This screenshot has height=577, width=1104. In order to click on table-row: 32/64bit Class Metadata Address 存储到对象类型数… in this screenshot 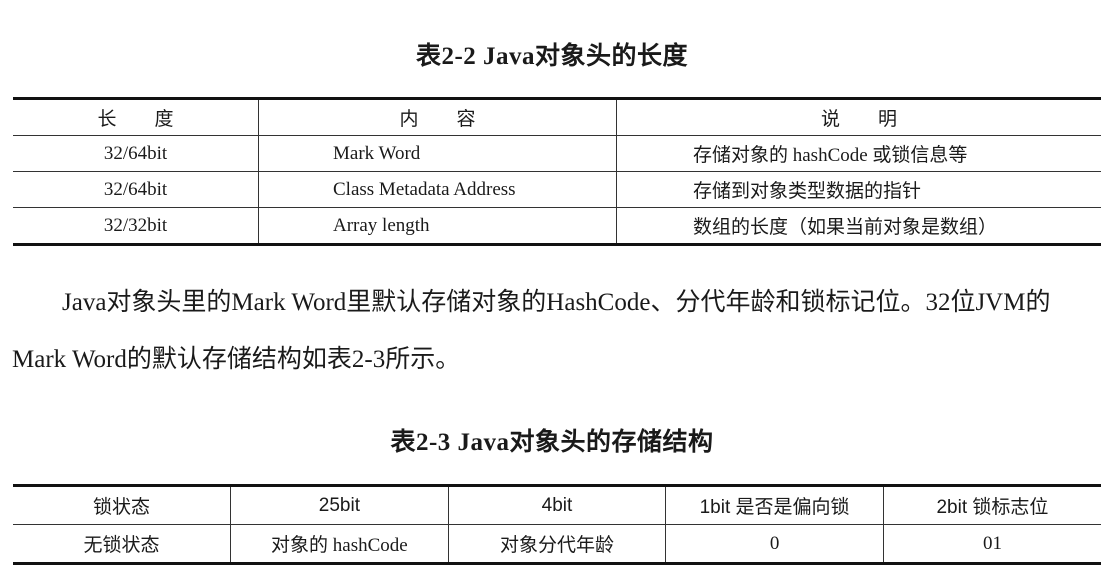, I will do `click(557, 189)`.